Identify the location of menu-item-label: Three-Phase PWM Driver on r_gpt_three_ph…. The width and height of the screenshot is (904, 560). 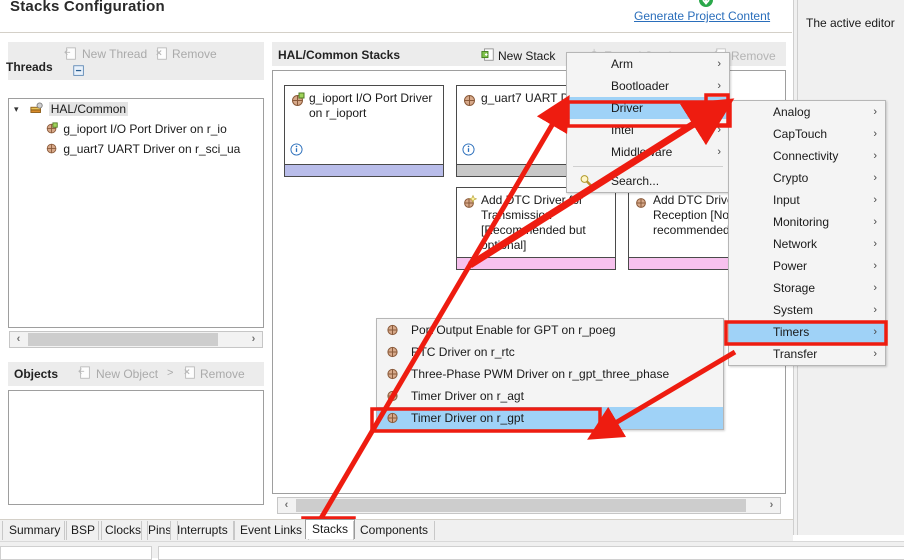
(540, 374).